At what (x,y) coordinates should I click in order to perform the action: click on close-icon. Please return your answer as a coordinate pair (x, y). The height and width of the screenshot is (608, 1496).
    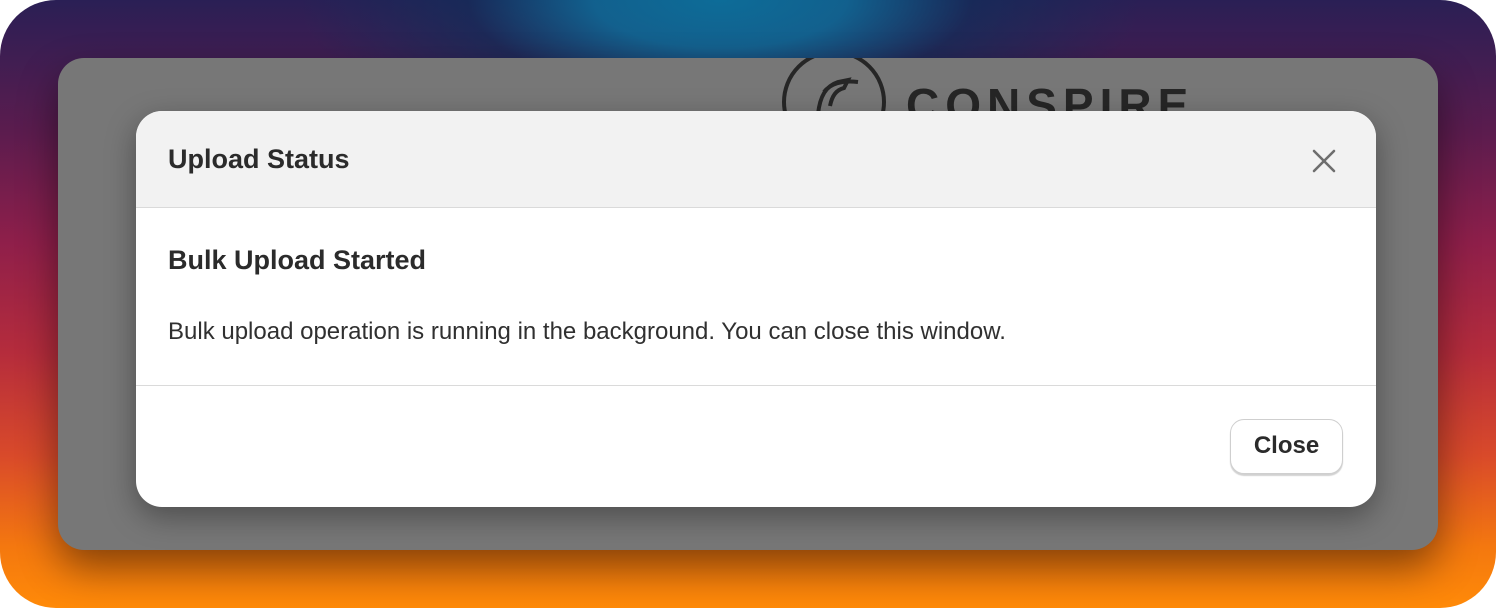
    Looking at the image, I should click on (1324, 161).